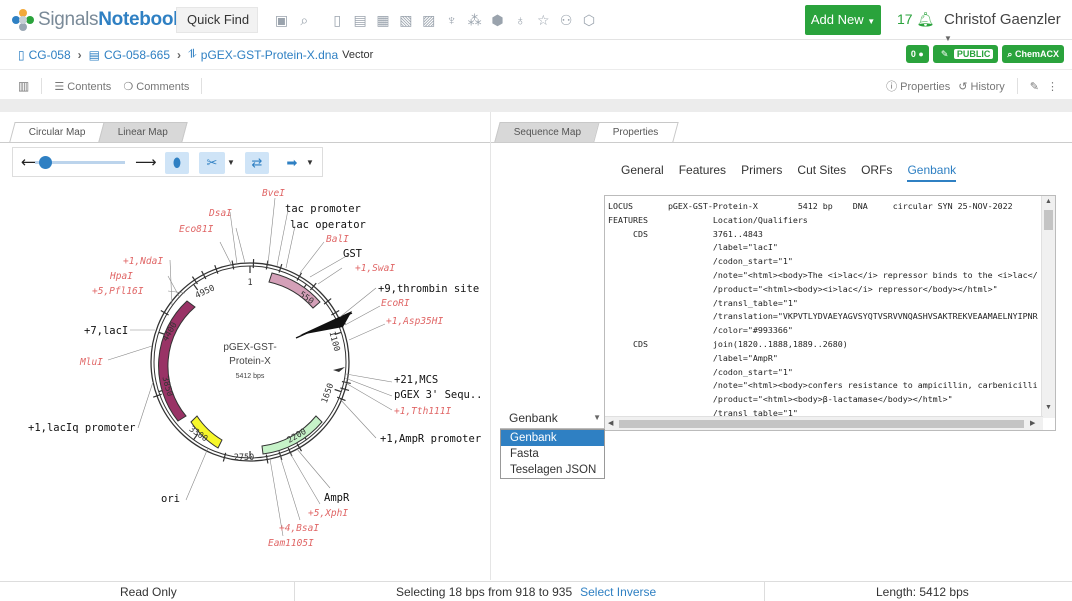 The image size is (1072, 601). What do you see at coordinates (21, 55) in the screenshot?
I see `notebook-icon: ▯` at bounding box center [21, 55].